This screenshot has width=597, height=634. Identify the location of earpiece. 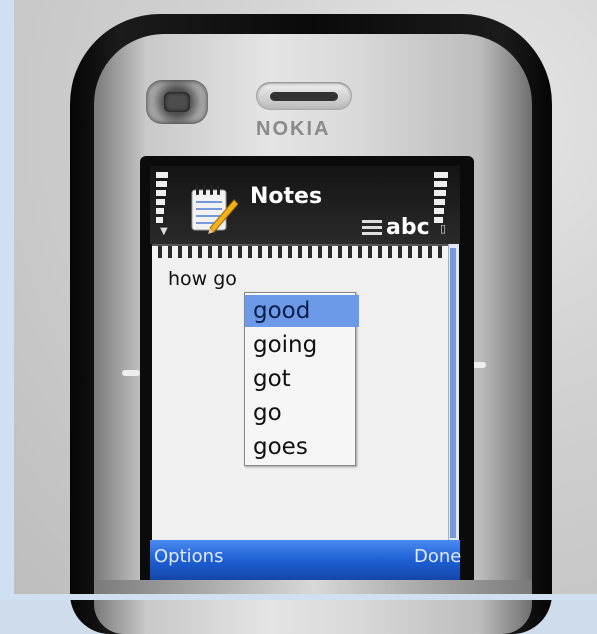
(304, 96).